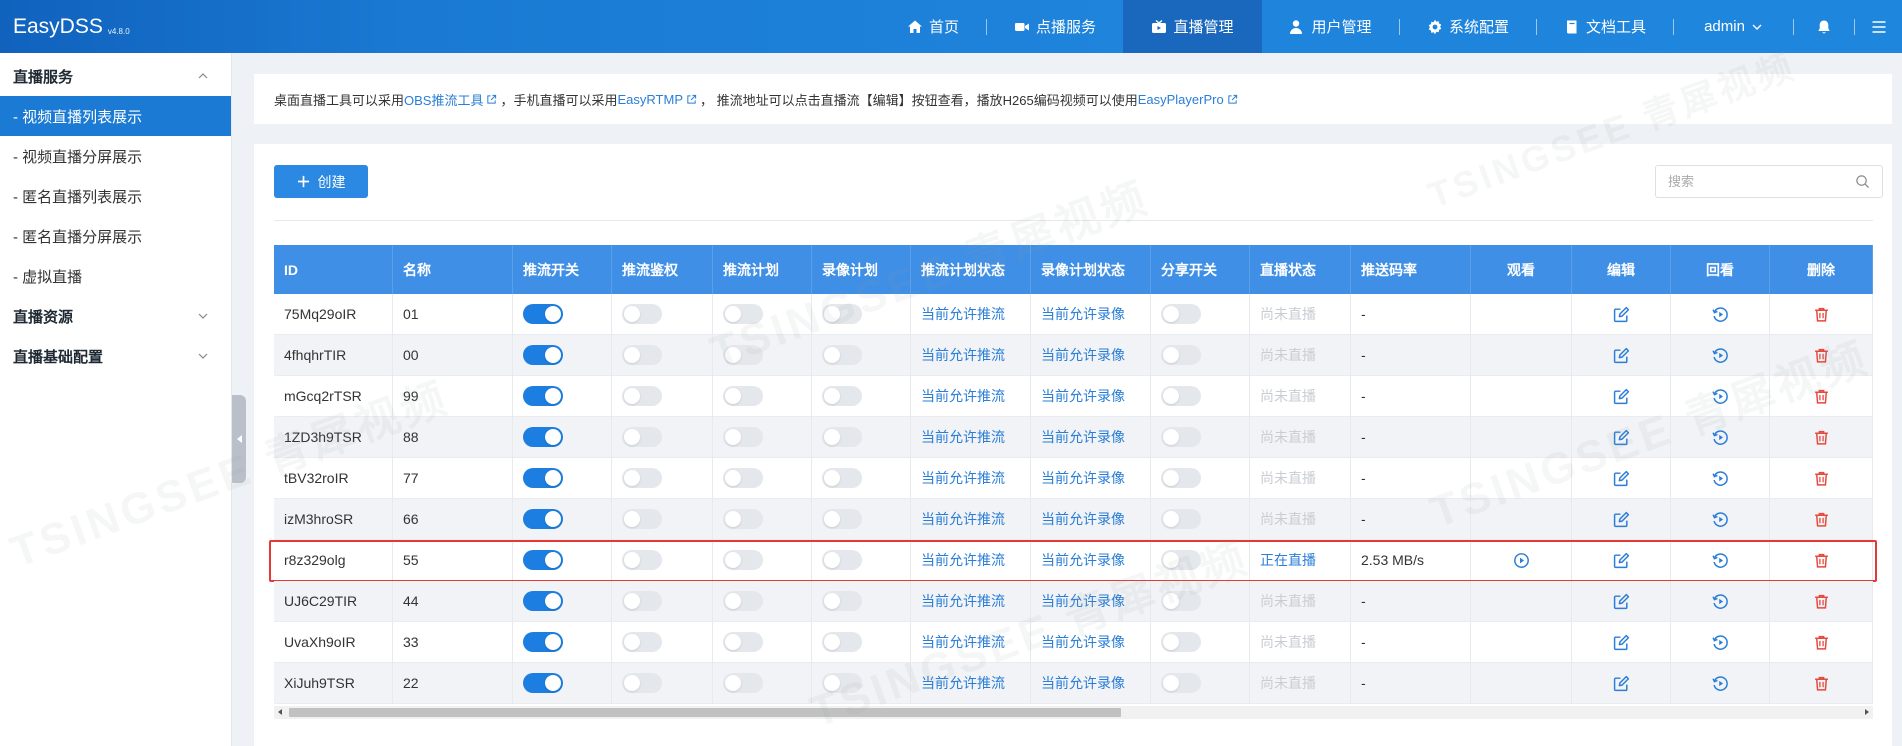 The height and width of the screenshot is (746, 1902). Describe the element at coordinates (115, 76) in the screenshot. I see `sidebar-section-live-service: 直播服务` at that location.